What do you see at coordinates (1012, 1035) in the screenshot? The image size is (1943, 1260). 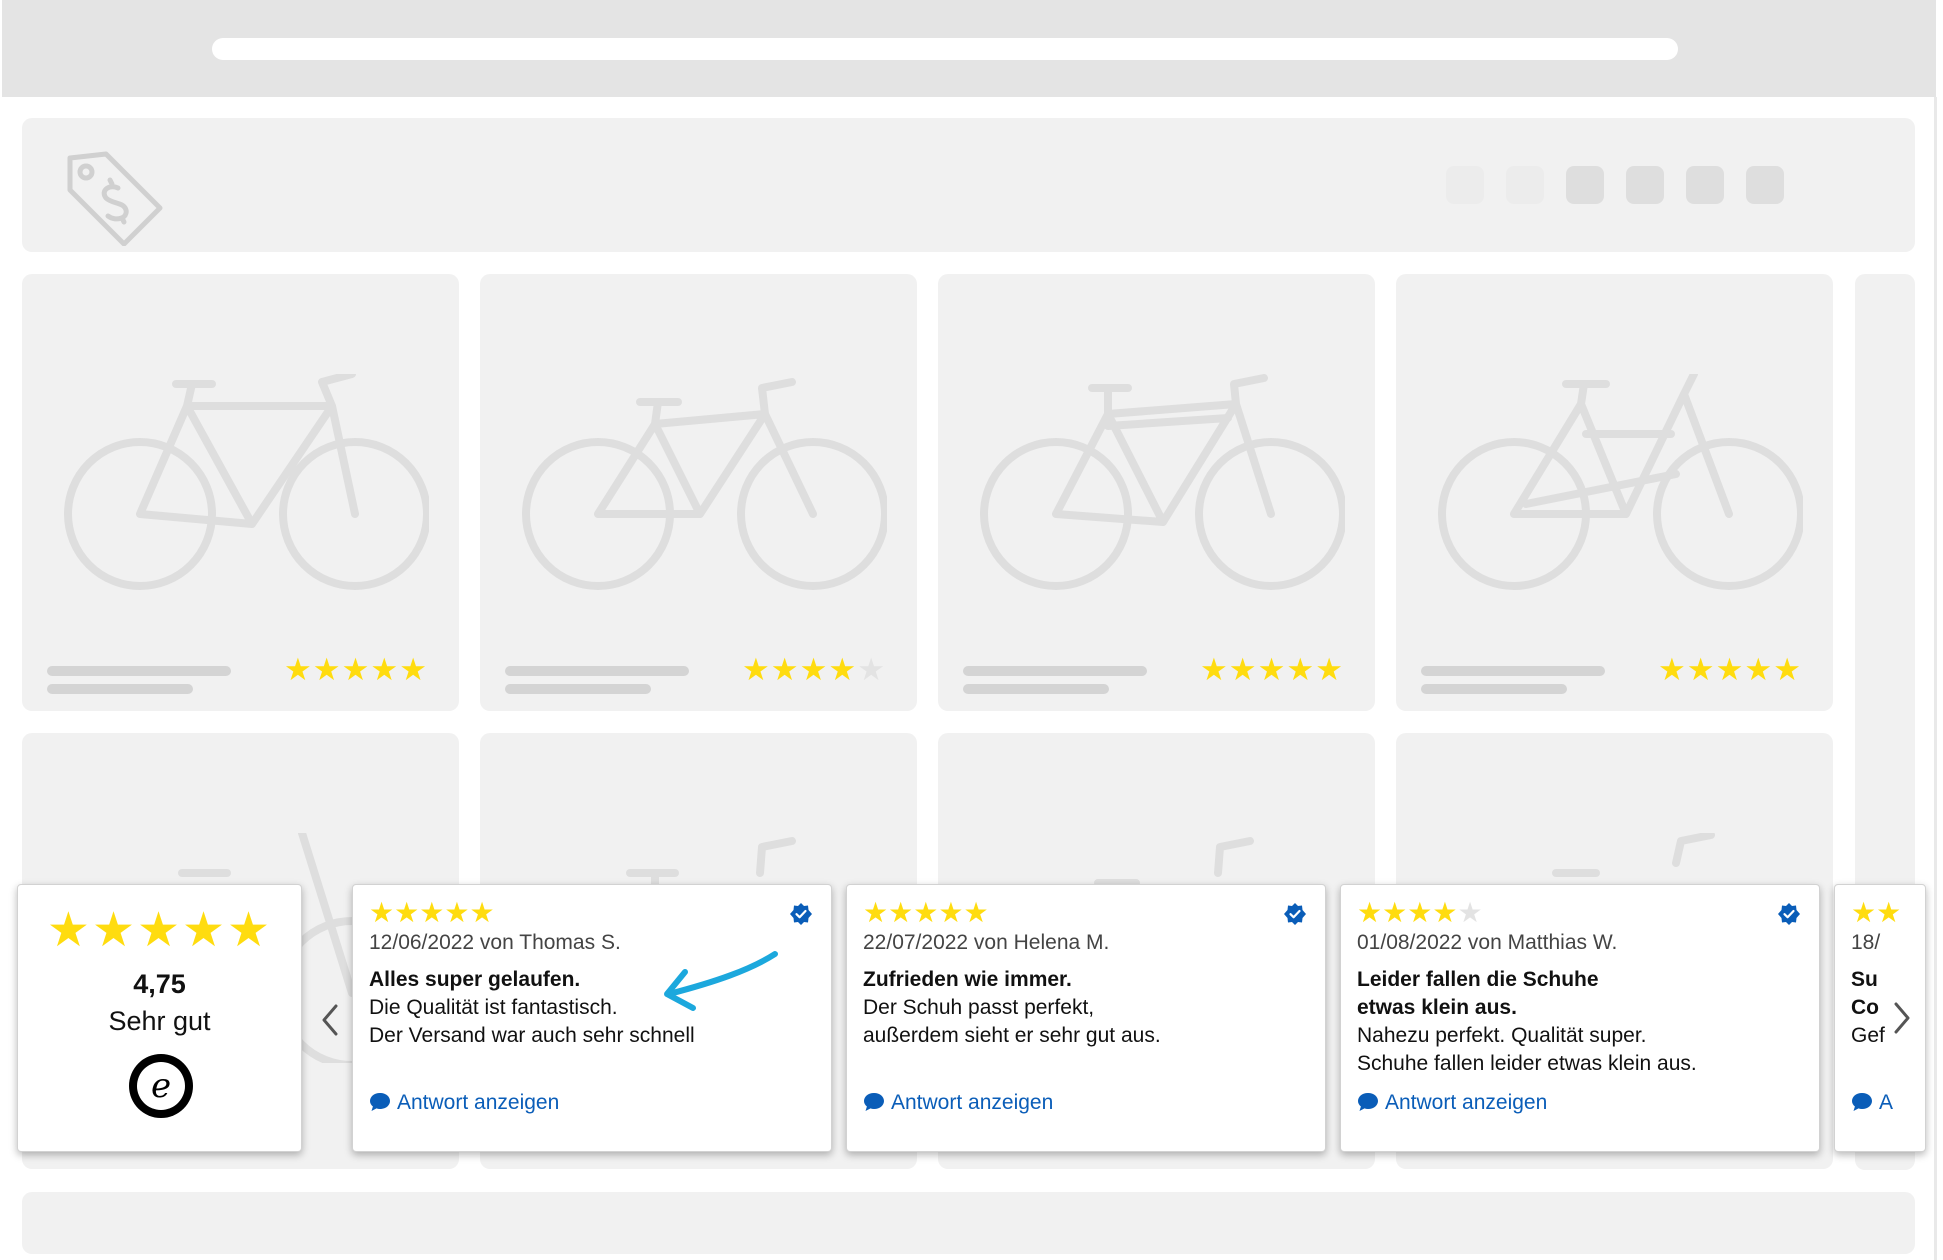 I see `review-body-line: außerdem sieht er sehr gut aus.` at bounding box center [1012, 1035].